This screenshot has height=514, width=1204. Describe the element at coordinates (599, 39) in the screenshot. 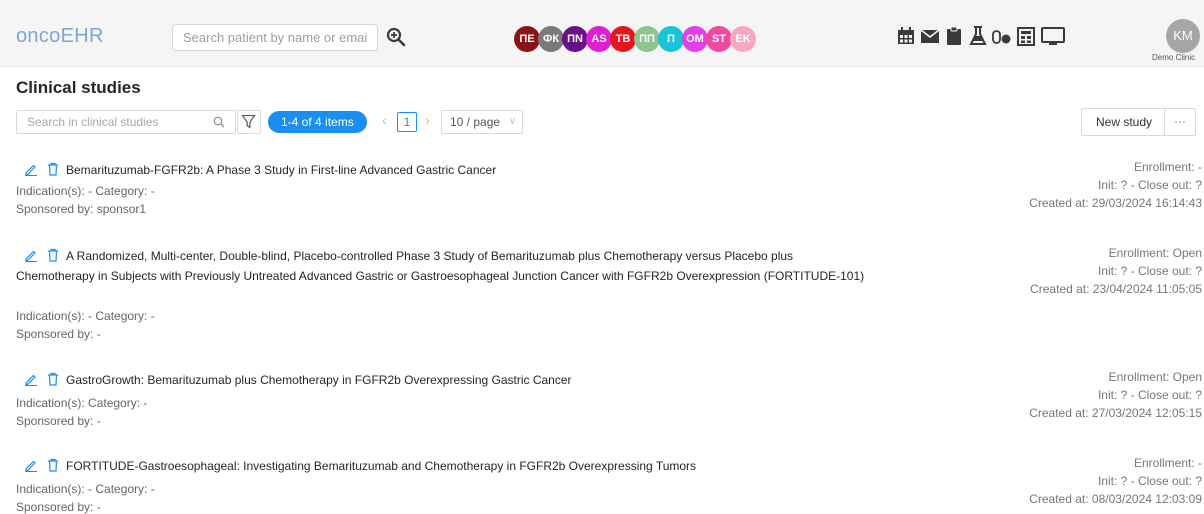

I see `patient-bubble: AS` at that location.